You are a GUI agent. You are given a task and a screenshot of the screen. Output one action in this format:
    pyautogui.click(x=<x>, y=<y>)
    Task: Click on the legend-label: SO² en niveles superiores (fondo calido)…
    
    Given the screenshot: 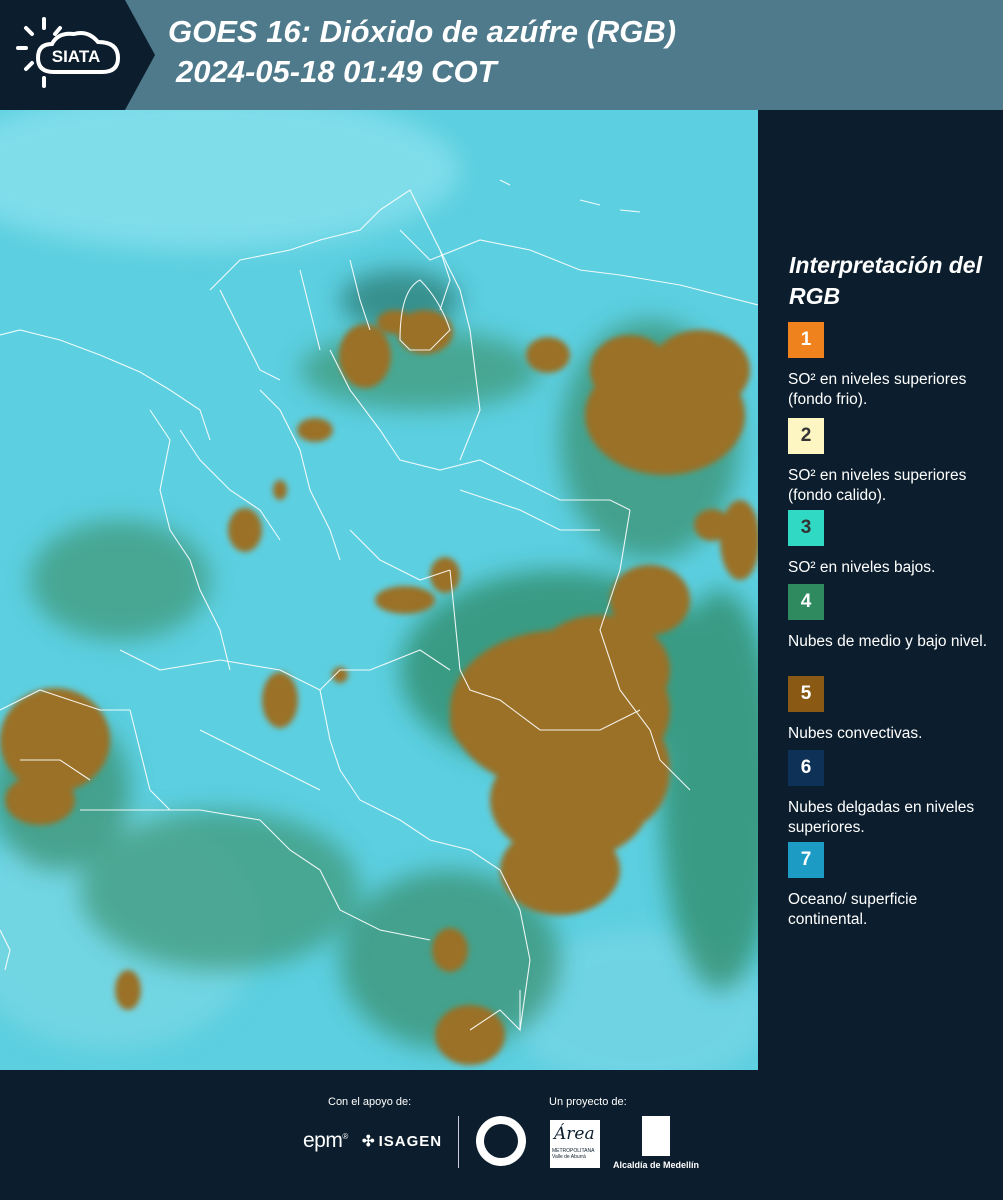 What is the action you would take?
    pyautogui.click(x=877, y=485)
    